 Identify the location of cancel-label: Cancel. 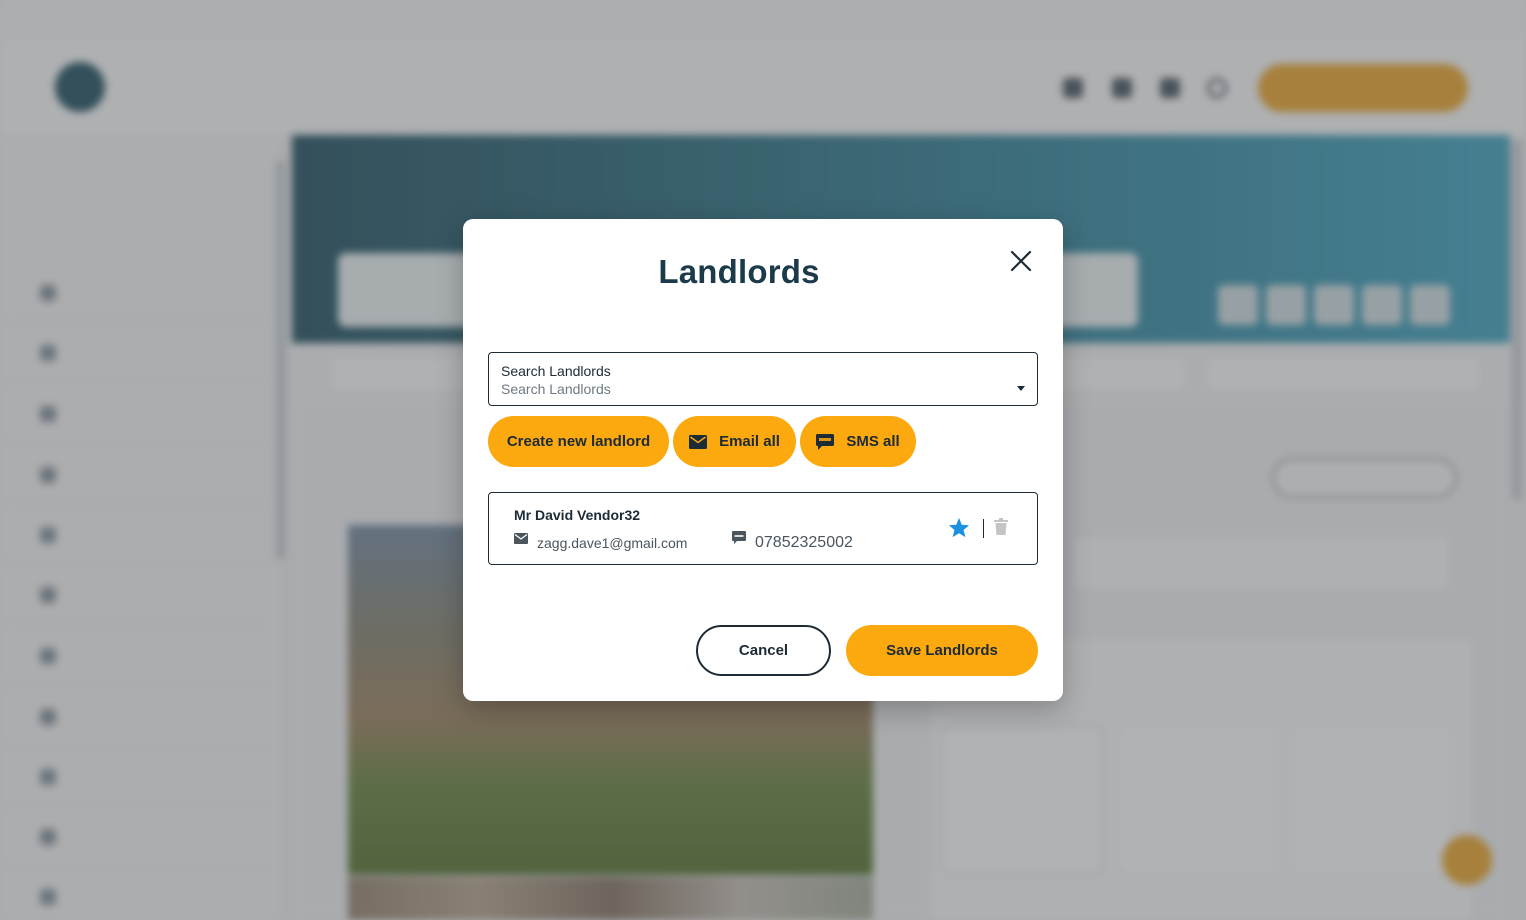
(763, 650).